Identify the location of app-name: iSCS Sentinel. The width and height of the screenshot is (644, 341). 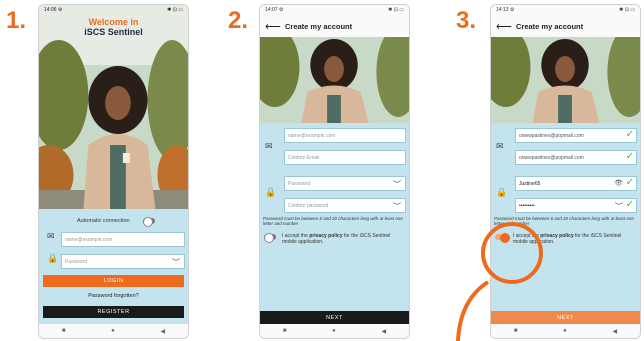
(113, 32).